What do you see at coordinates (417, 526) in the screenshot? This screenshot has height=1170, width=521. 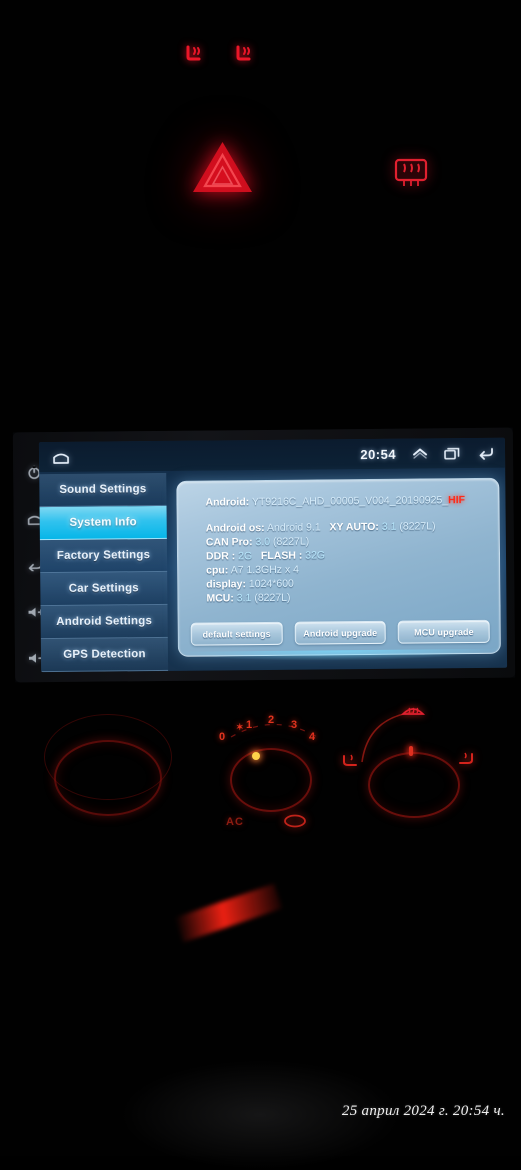 I see `xy-auto-extra: (8227L)` at bounding box center [417, 526].